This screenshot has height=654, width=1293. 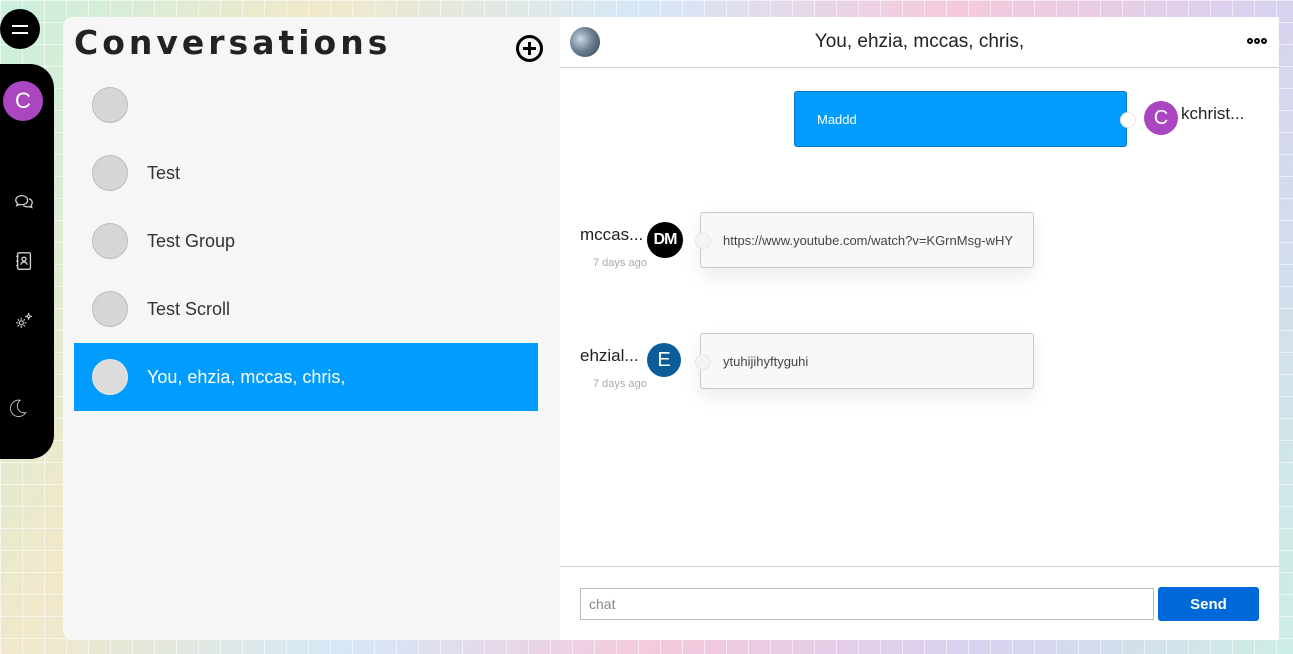 What do you see at coordinates (306, 105) in the screenshot?
I see `conversation-item` at bounding box center [306, 105].